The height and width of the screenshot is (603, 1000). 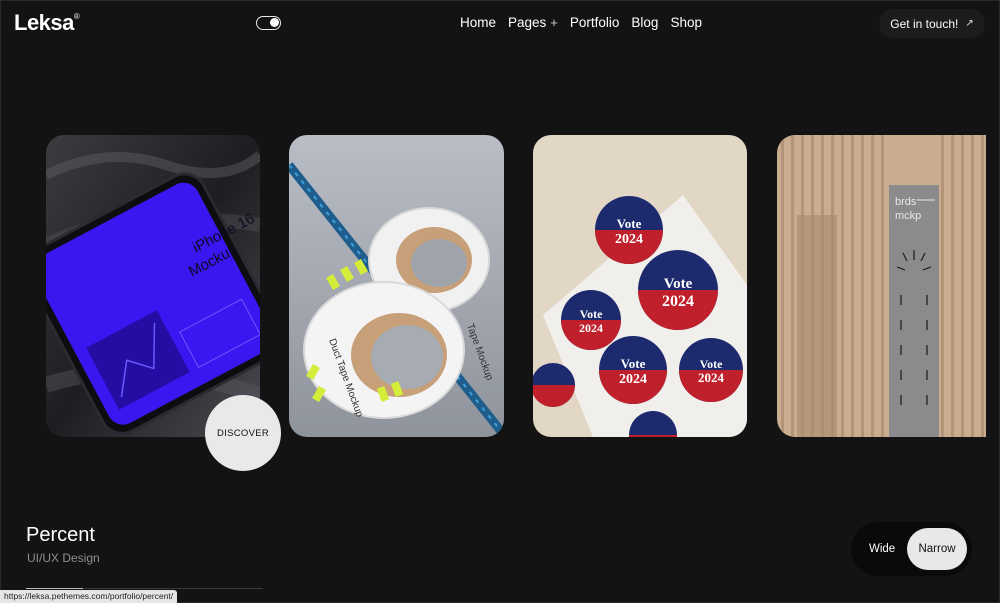 I want to click on nav-item-pages: Pages +, so click(x=533, y=22).